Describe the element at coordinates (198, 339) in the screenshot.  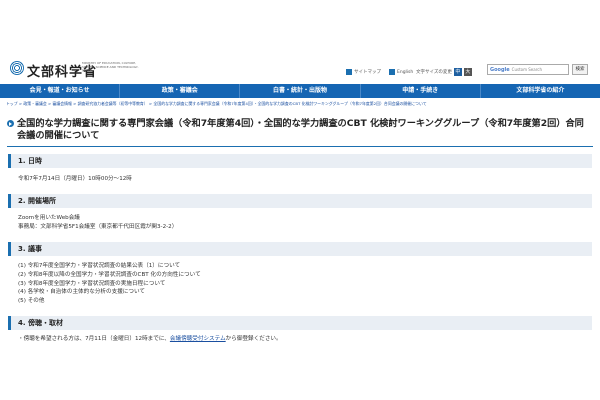
I see `observation-registration-link: 会議傍聴受付システム` at that location.